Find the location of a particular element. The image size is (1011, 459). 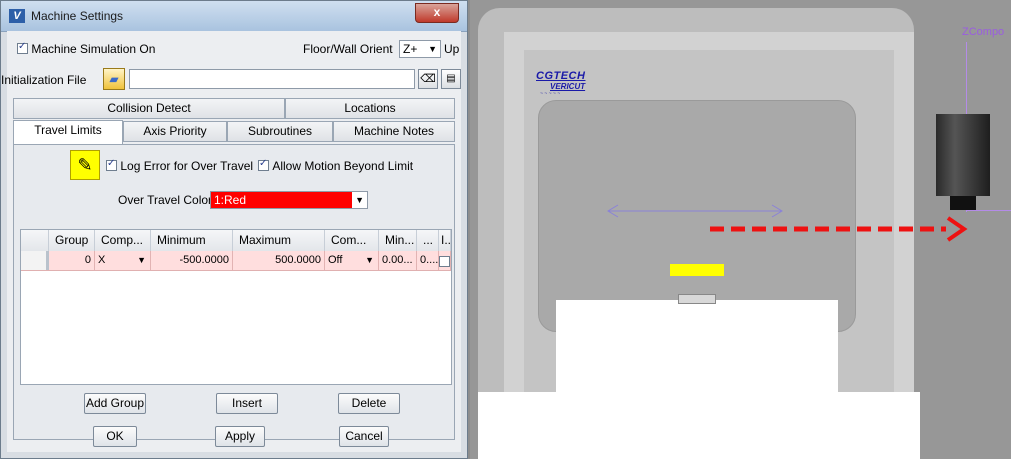

tab-axis-priority: Axis Priority is located at coordinates (175, 131).